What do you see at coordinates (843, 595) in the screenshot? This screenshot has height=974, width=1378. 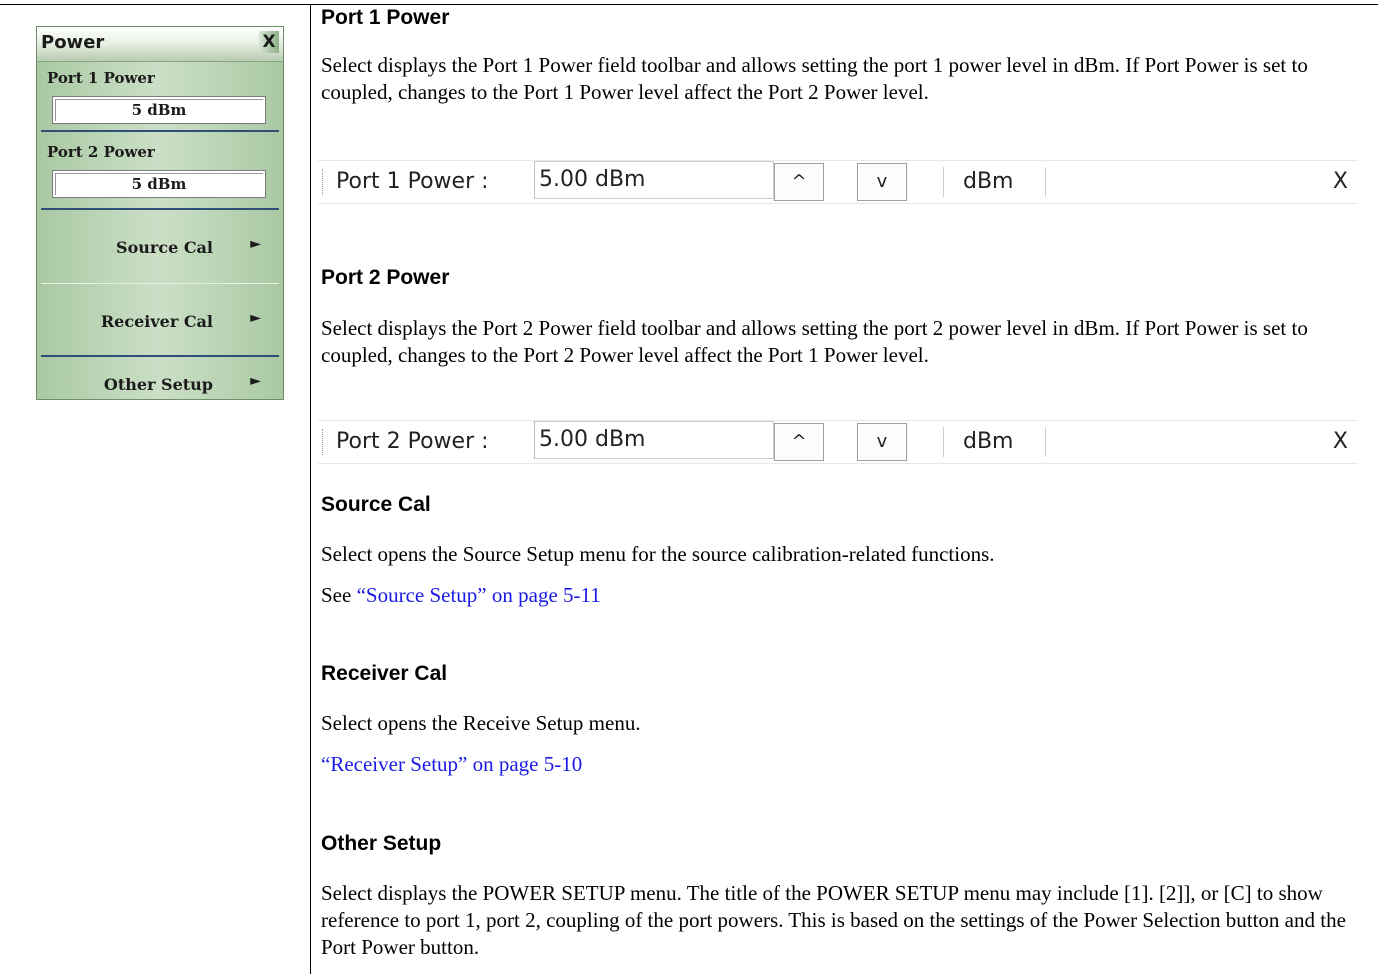 I see `source-cal-see-also: See “Source Setup” on page 5-11` at bounding box center [843, 595].